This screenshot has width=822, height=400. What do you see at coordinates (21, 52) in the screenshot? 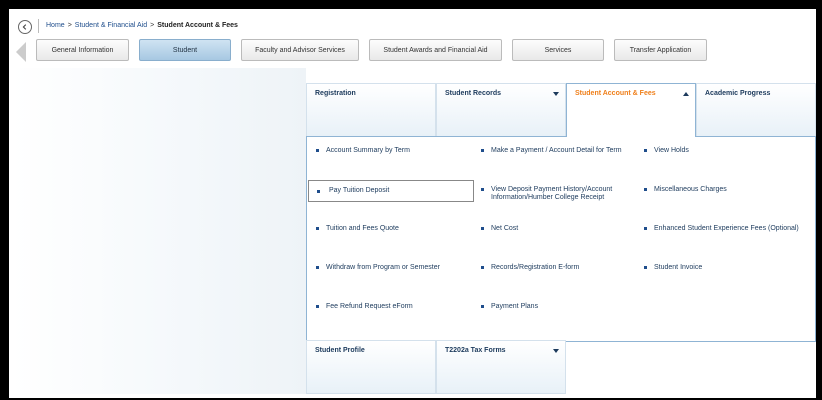
I see `tabs-scroll-left-icon` at bounding box center [21, 52].